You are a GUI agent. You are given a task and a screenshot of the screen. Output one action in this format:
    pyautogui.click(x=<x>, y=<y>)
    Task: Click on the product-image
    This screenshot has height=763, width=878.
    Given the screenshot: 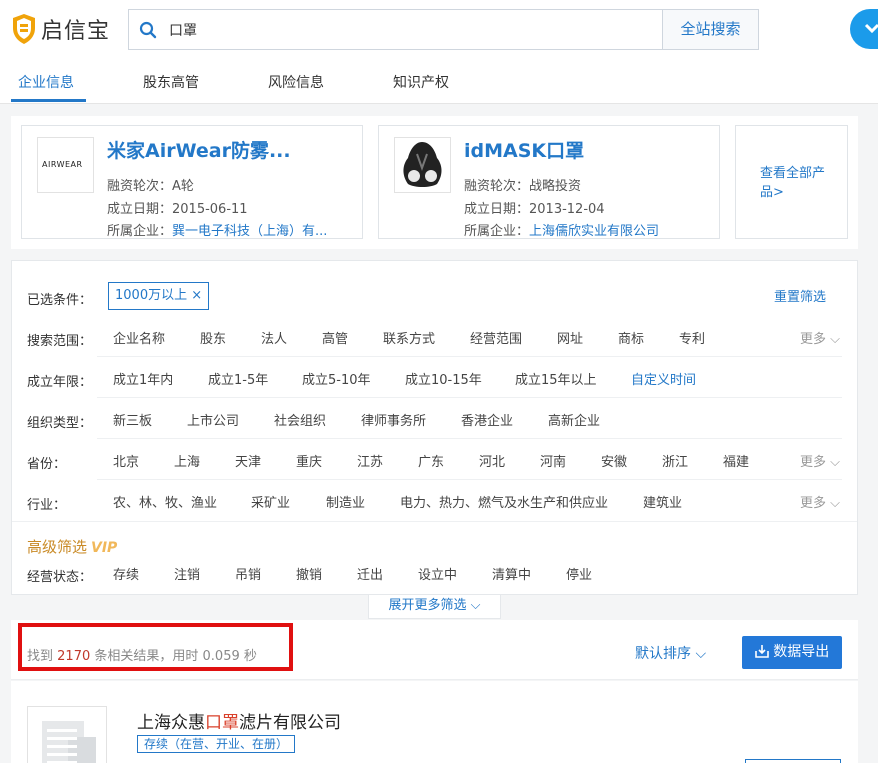 What is the action you would take?
    pyautogui.click(x=422, y=165)
    